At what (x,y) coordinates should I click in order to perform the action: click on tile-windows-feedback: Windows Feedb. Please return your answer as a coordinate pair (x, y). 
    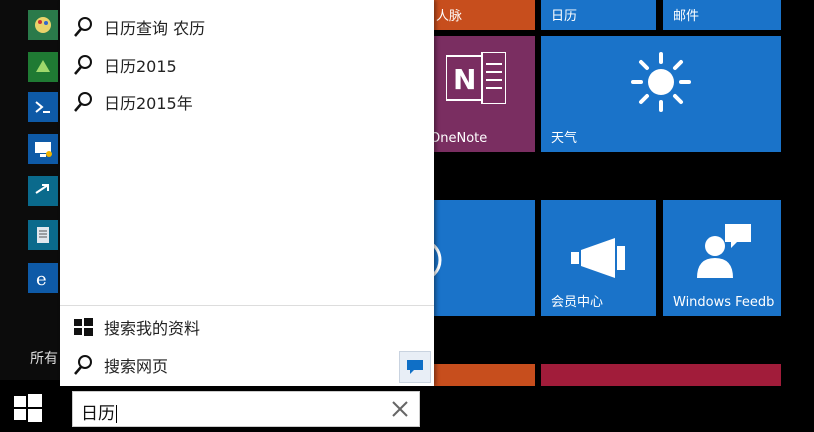
    Looking at the image, I should click on (722, 258).